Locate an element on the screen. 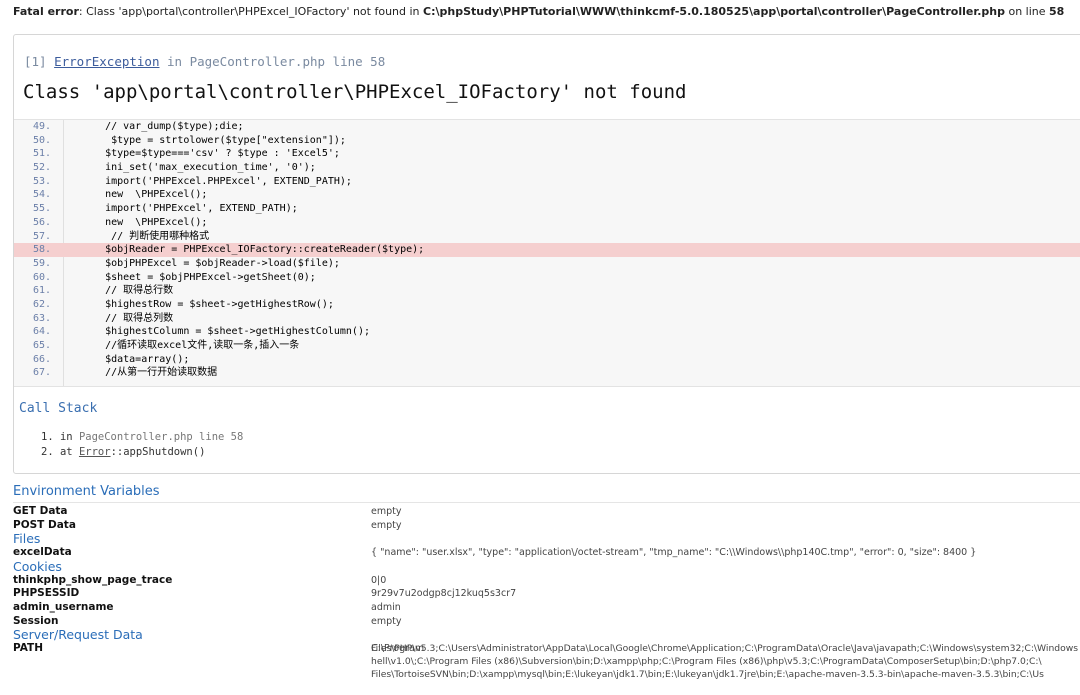 This screenshot has height=695, width=1080. env-section-heading: Files is located at coordinates (546, 539).